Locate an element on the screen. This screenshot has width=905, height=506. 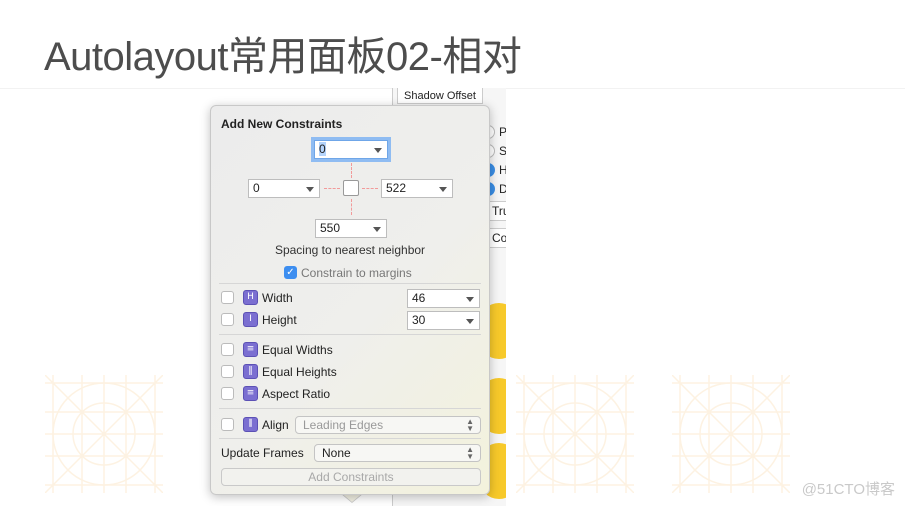
width-label: Width is located at coordinates (277, 298).